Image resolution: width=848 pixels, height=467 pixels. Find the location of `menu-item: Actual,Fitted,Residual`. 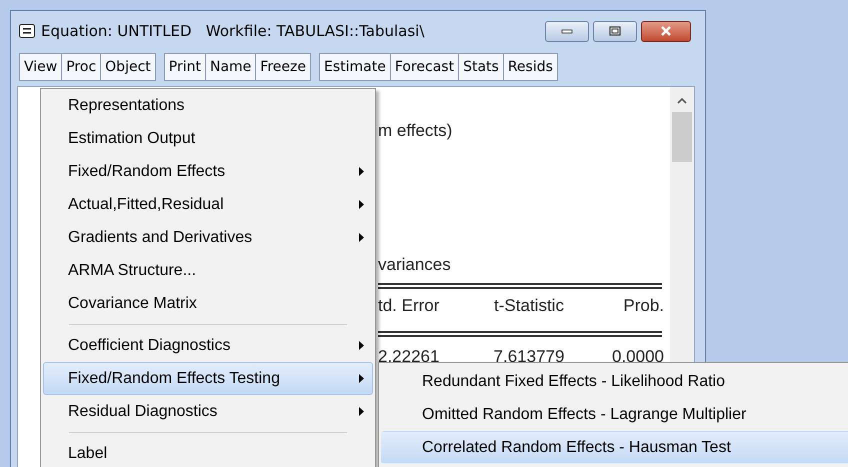

menu-item: Actual,Fitted,Residual is located at coordinates (208, 204).